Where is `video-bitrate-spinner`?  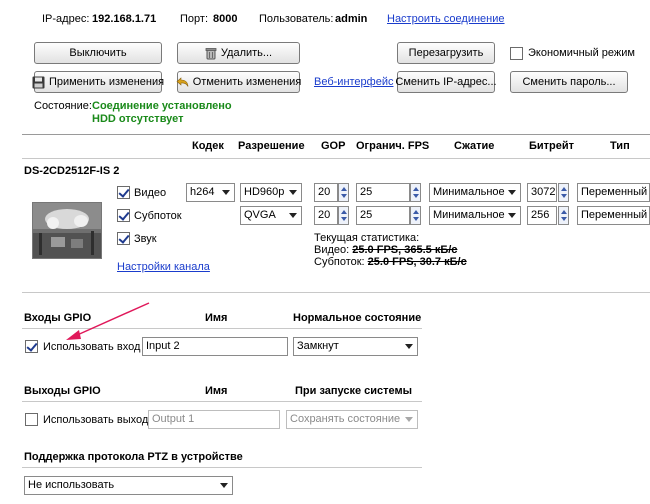 video-bitrate-spinner is located at coordinates (563, 192).